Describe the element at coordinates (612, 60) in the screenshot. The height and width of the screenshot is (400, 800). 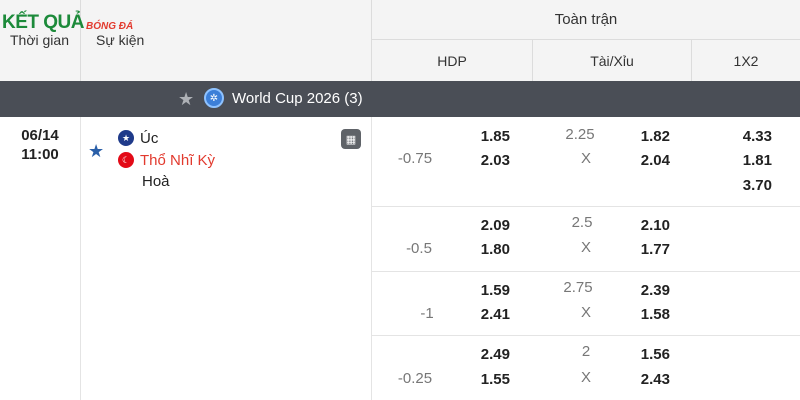
I see `column-header-over-under: Tài/Xỉu` at that location.